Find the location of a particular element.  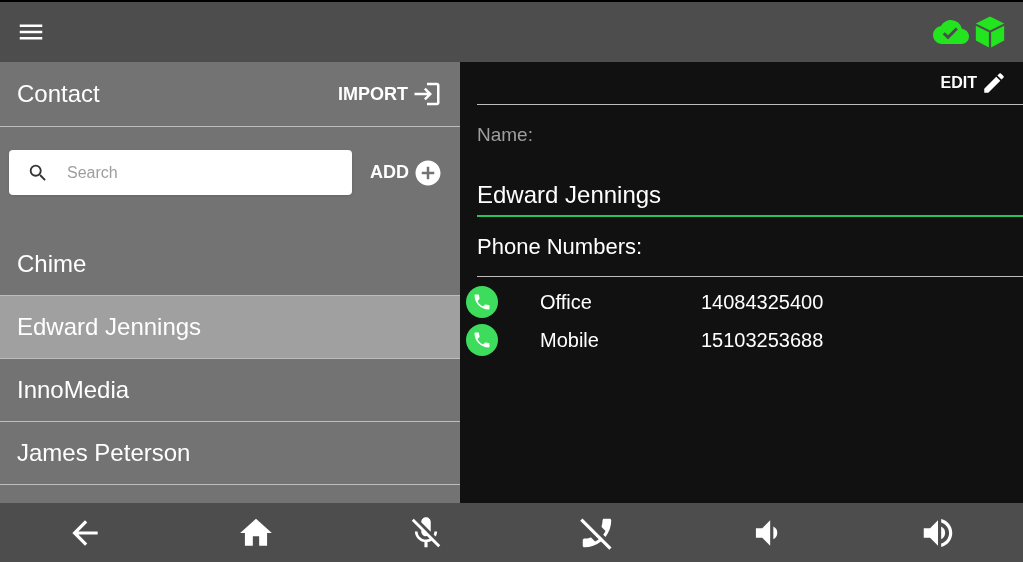

search-icon is located at coordinates (38, 173).